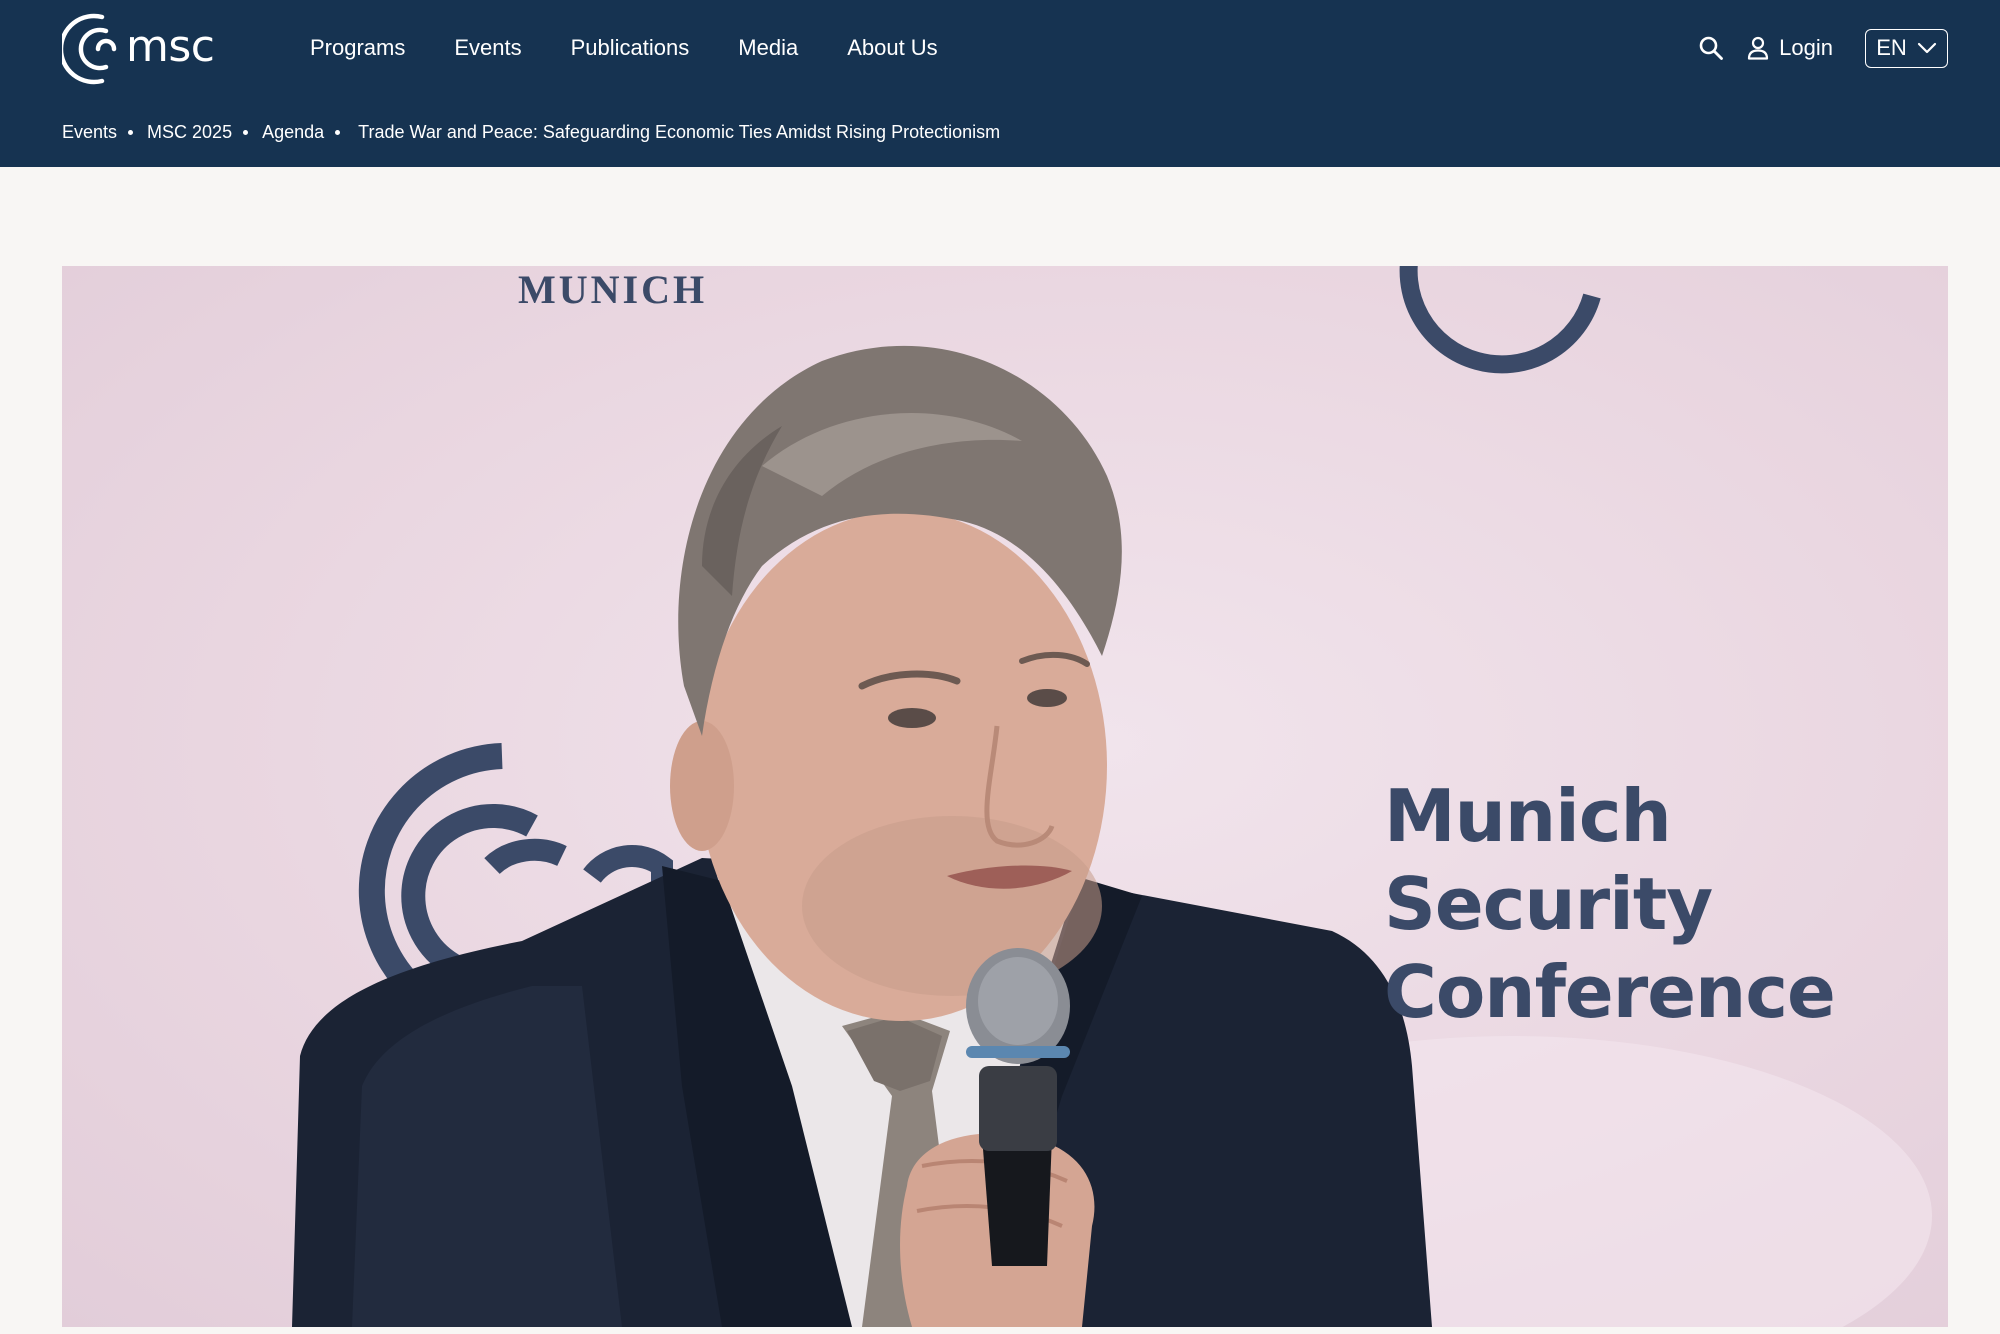  Describe the element at coordinates (613, 289) in the screenshot. I see `backdrop-munich-text: MUNICH` at that location.